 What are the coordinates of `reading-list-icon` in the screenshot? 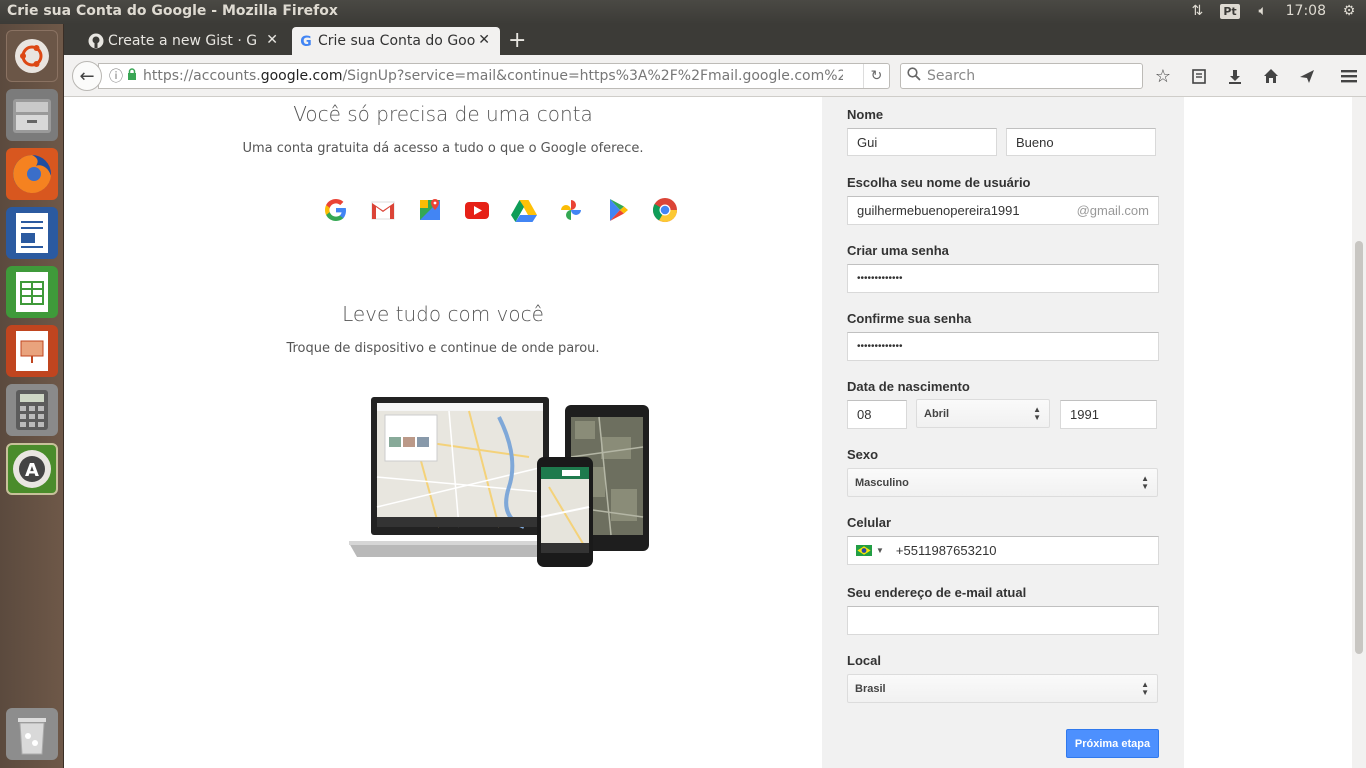 It's located at (1199, 76).